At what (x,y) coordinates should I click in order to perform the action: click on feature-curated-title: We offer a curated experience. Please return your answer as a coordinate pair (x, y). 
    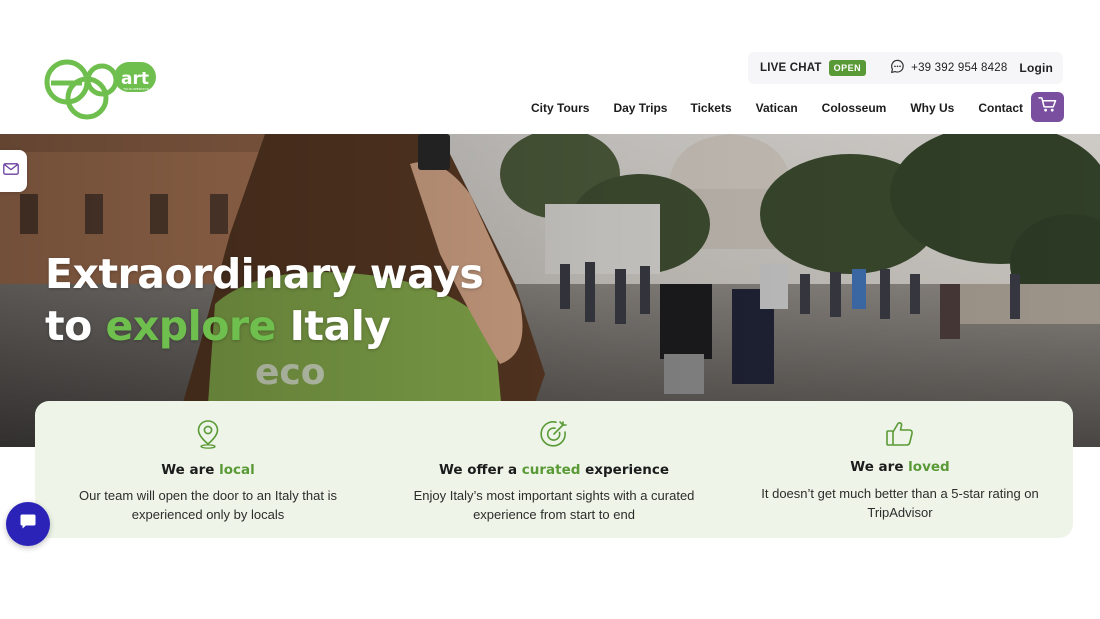
    Looking at the image, I should click on (554, 470).